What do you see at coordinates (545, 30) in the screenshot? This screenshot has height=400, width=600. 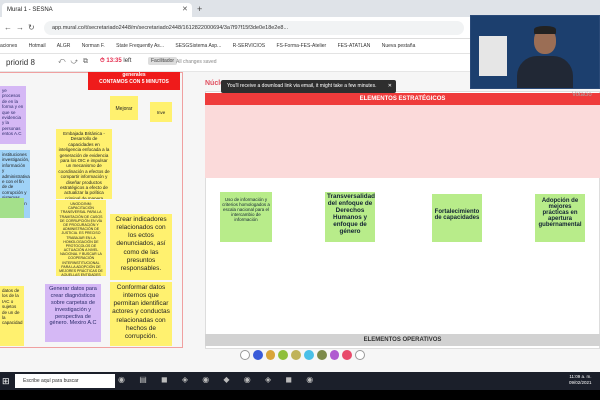 I see `person-hair` at bounding box center [545, 30].